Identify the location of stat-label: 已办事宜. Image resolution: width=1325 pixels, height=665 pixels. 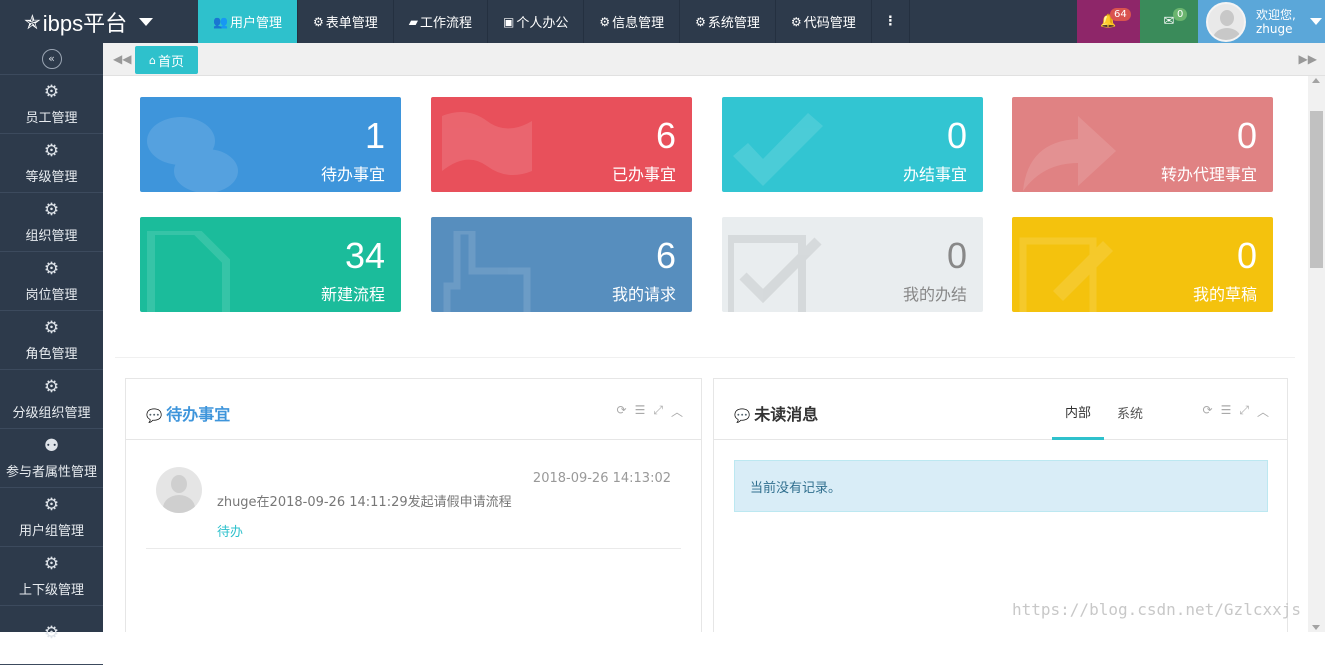
(643, 174).